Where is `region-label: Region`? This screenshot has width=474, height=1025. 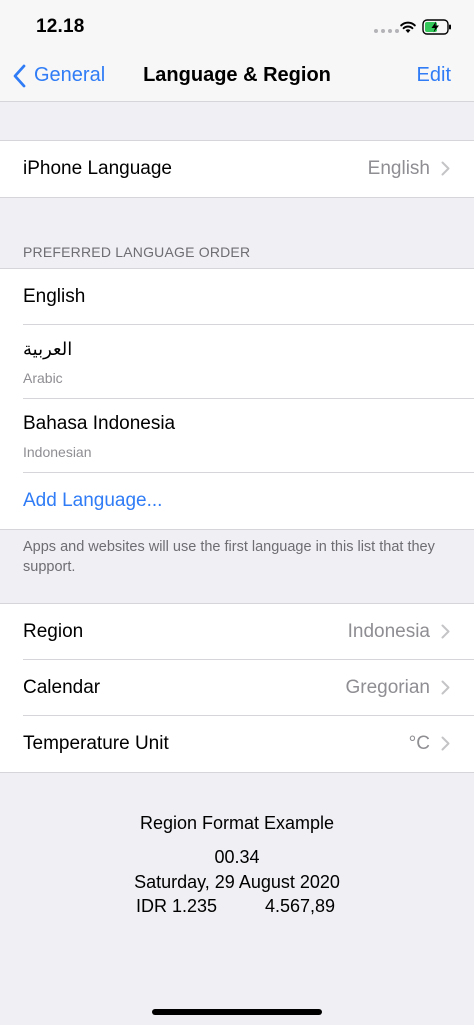 region-label: Region is located at coordinates (53, 631).